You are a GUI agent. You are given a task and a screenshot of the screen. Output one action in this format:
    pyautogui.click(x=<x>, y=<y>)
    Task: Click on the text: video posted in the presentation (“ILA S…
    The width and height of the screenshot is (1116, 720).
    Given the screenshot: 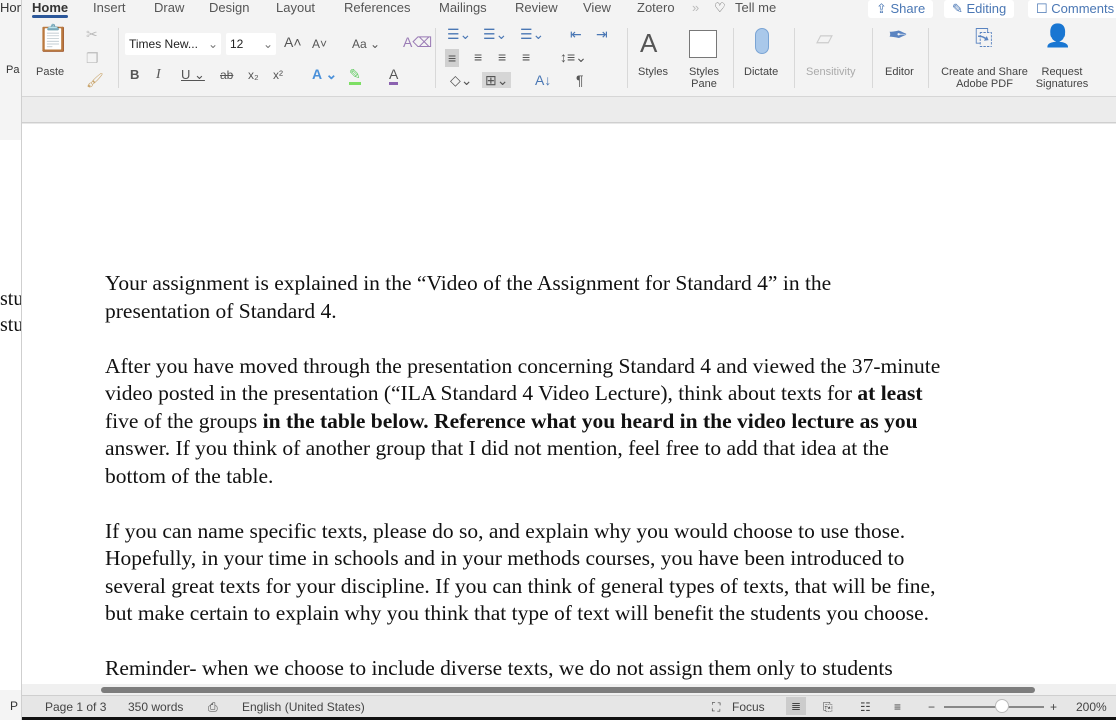 What is the action you would take?
    pyautogui.click(x=481, y=393)
    